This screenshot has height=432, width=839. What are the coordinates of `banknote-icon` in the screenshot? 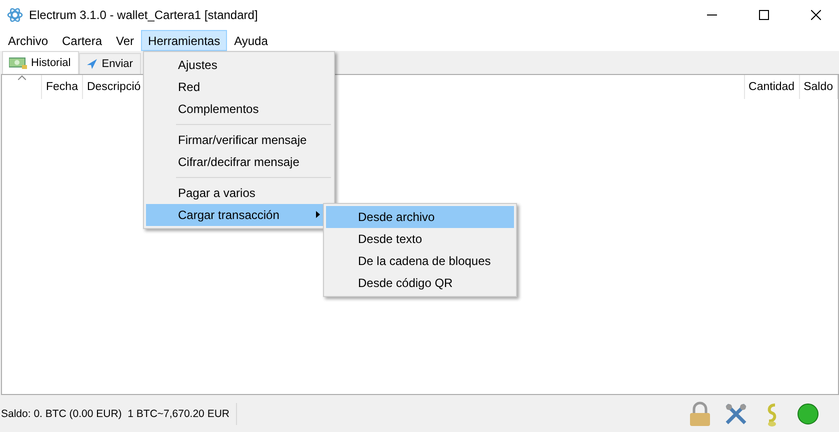 It's located at (18, 63).